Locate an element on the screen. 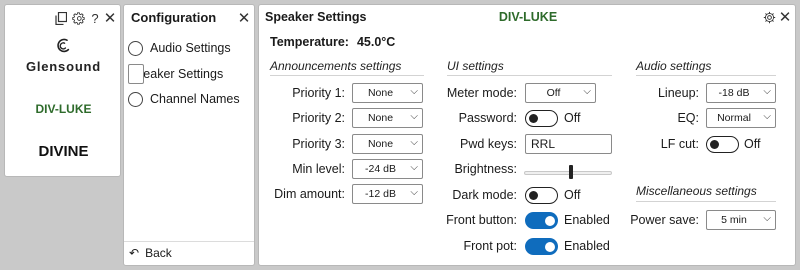  glensound-logo-text: Glensound is located at coordinates (63, 66).